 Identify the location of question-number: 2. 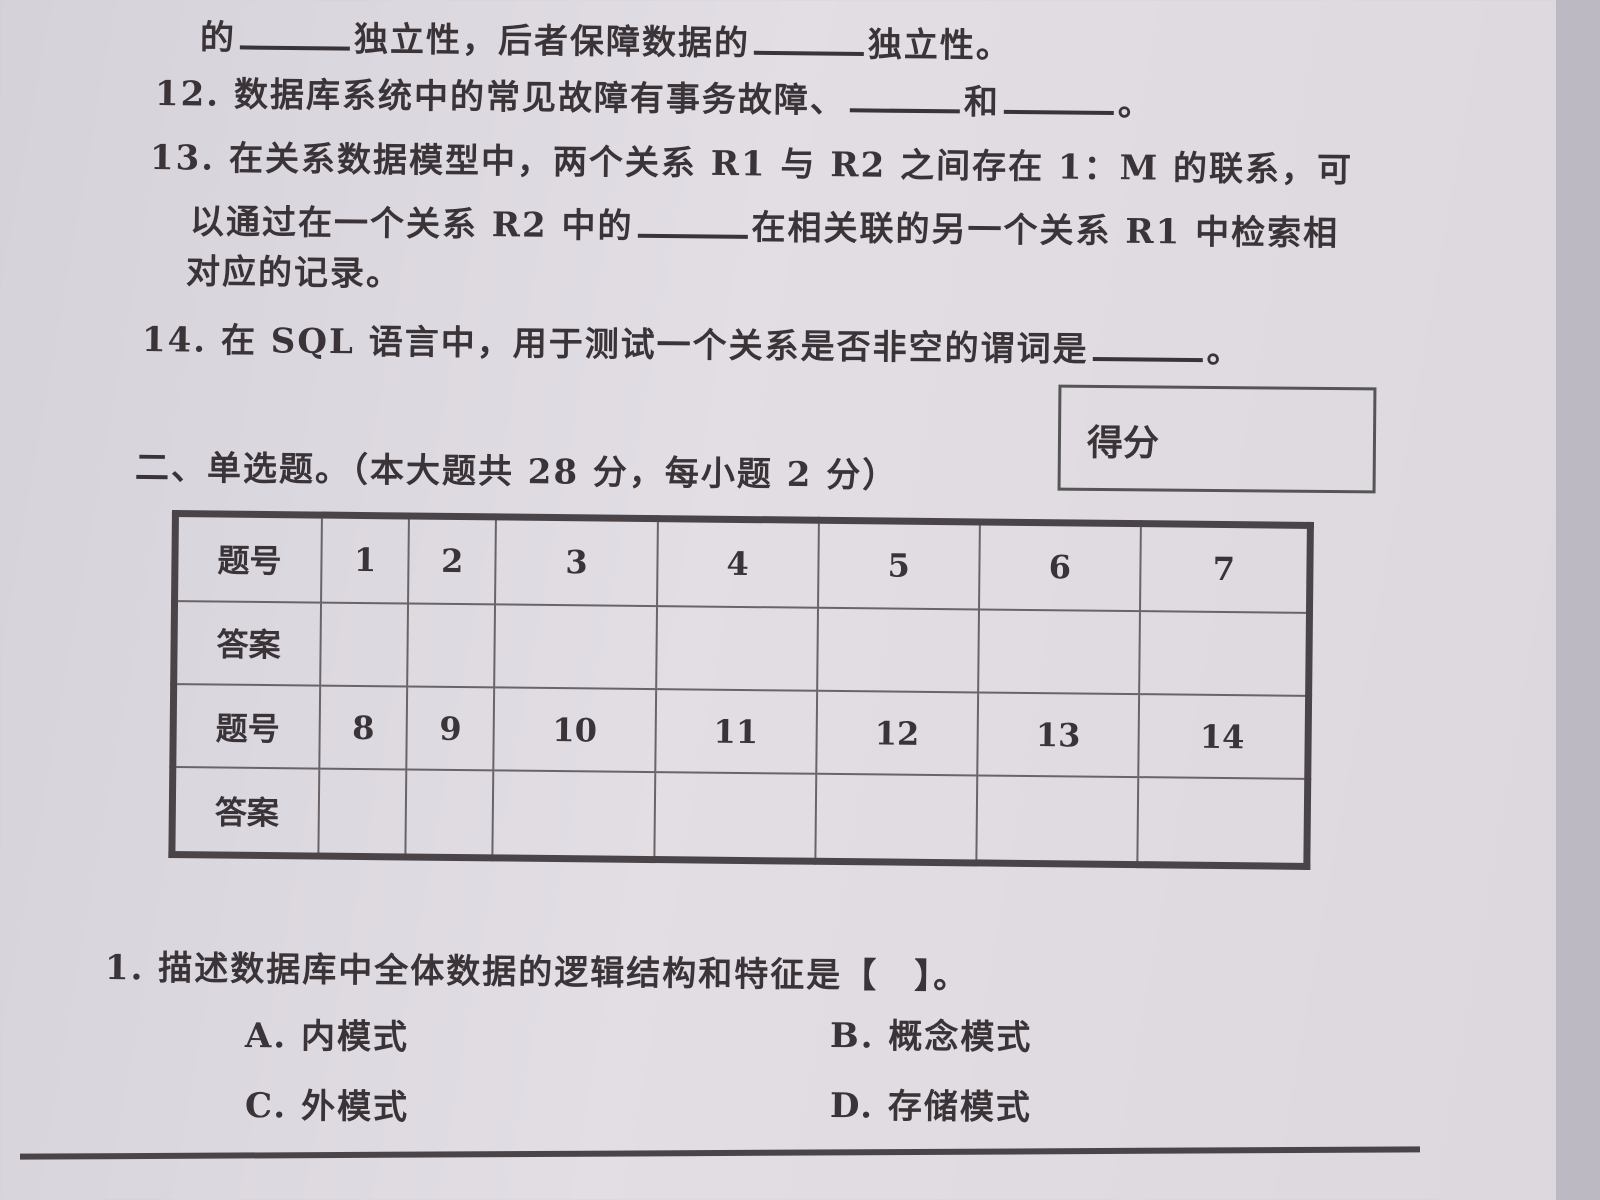
(452, 560).